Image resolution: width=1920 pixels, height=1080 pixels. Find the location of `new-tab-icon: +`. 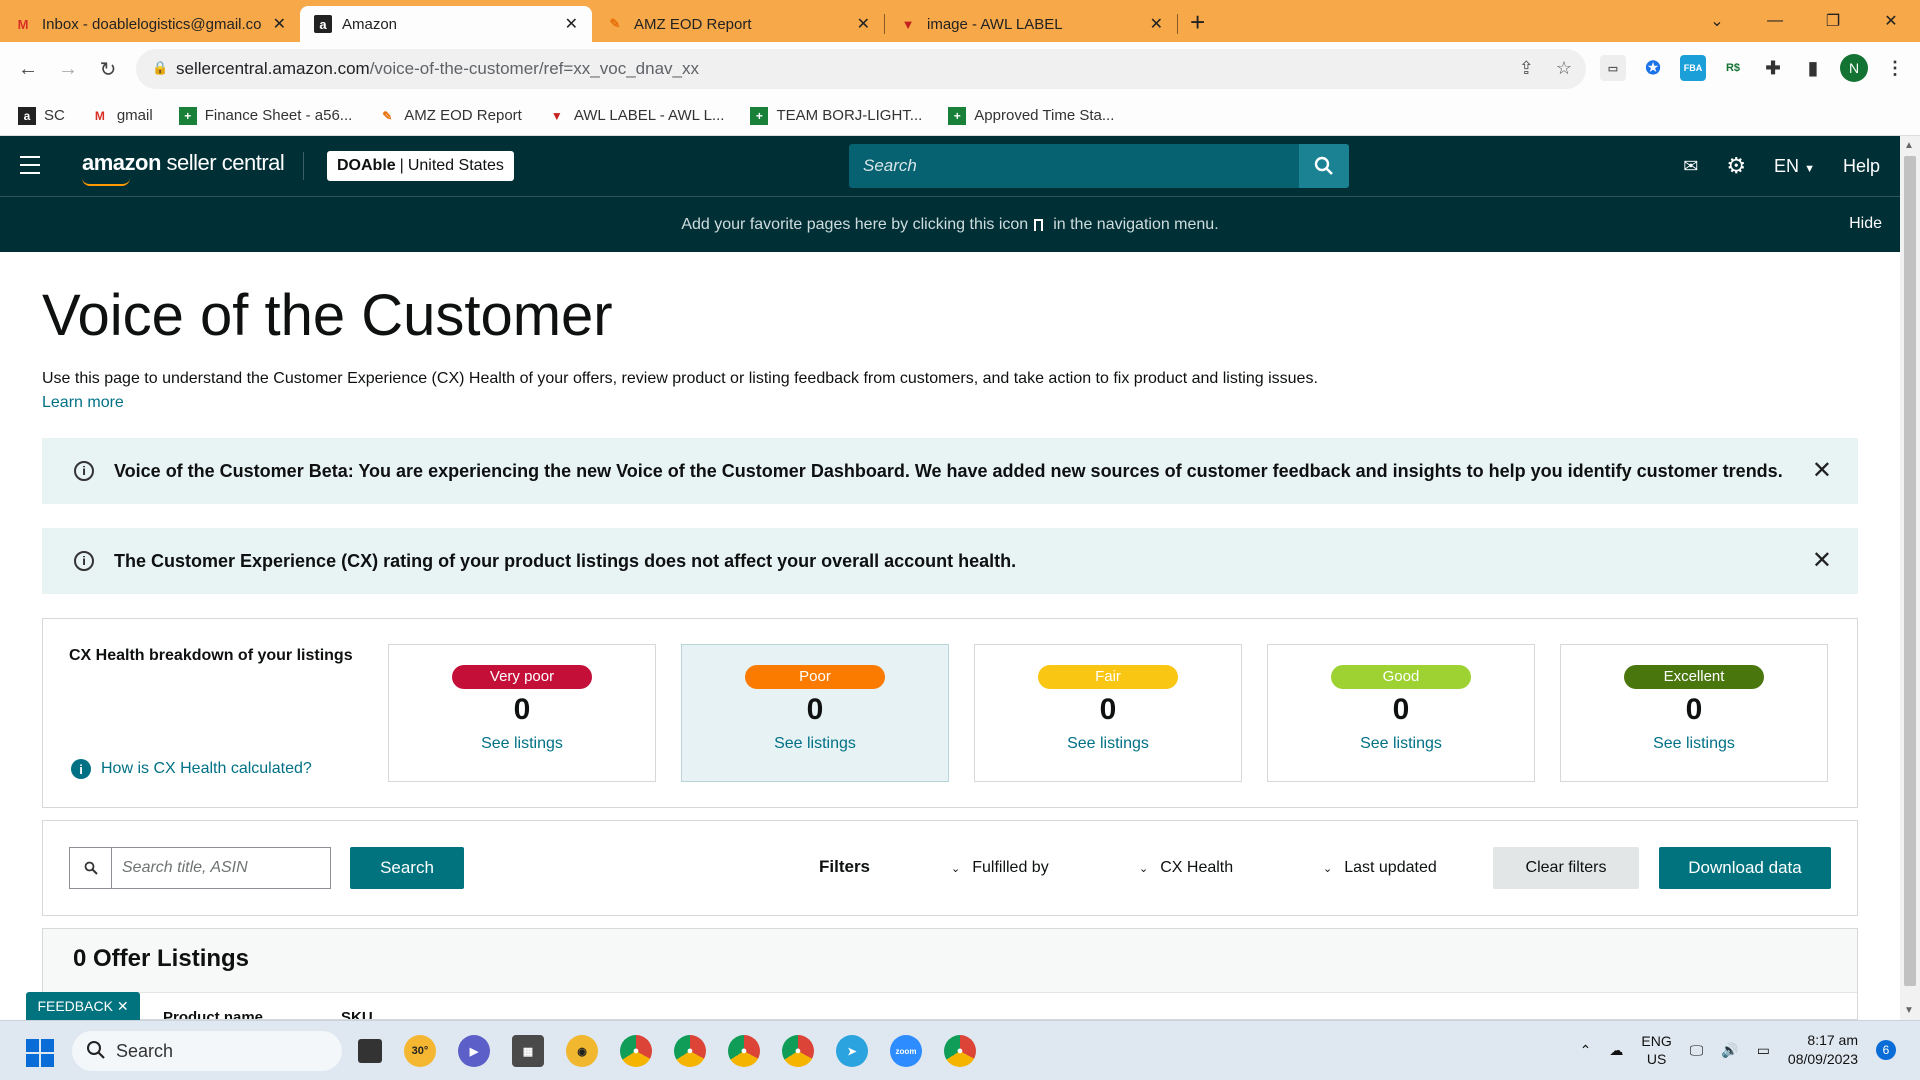

new-tab-icon: + is located at coordinates (1197, 22).